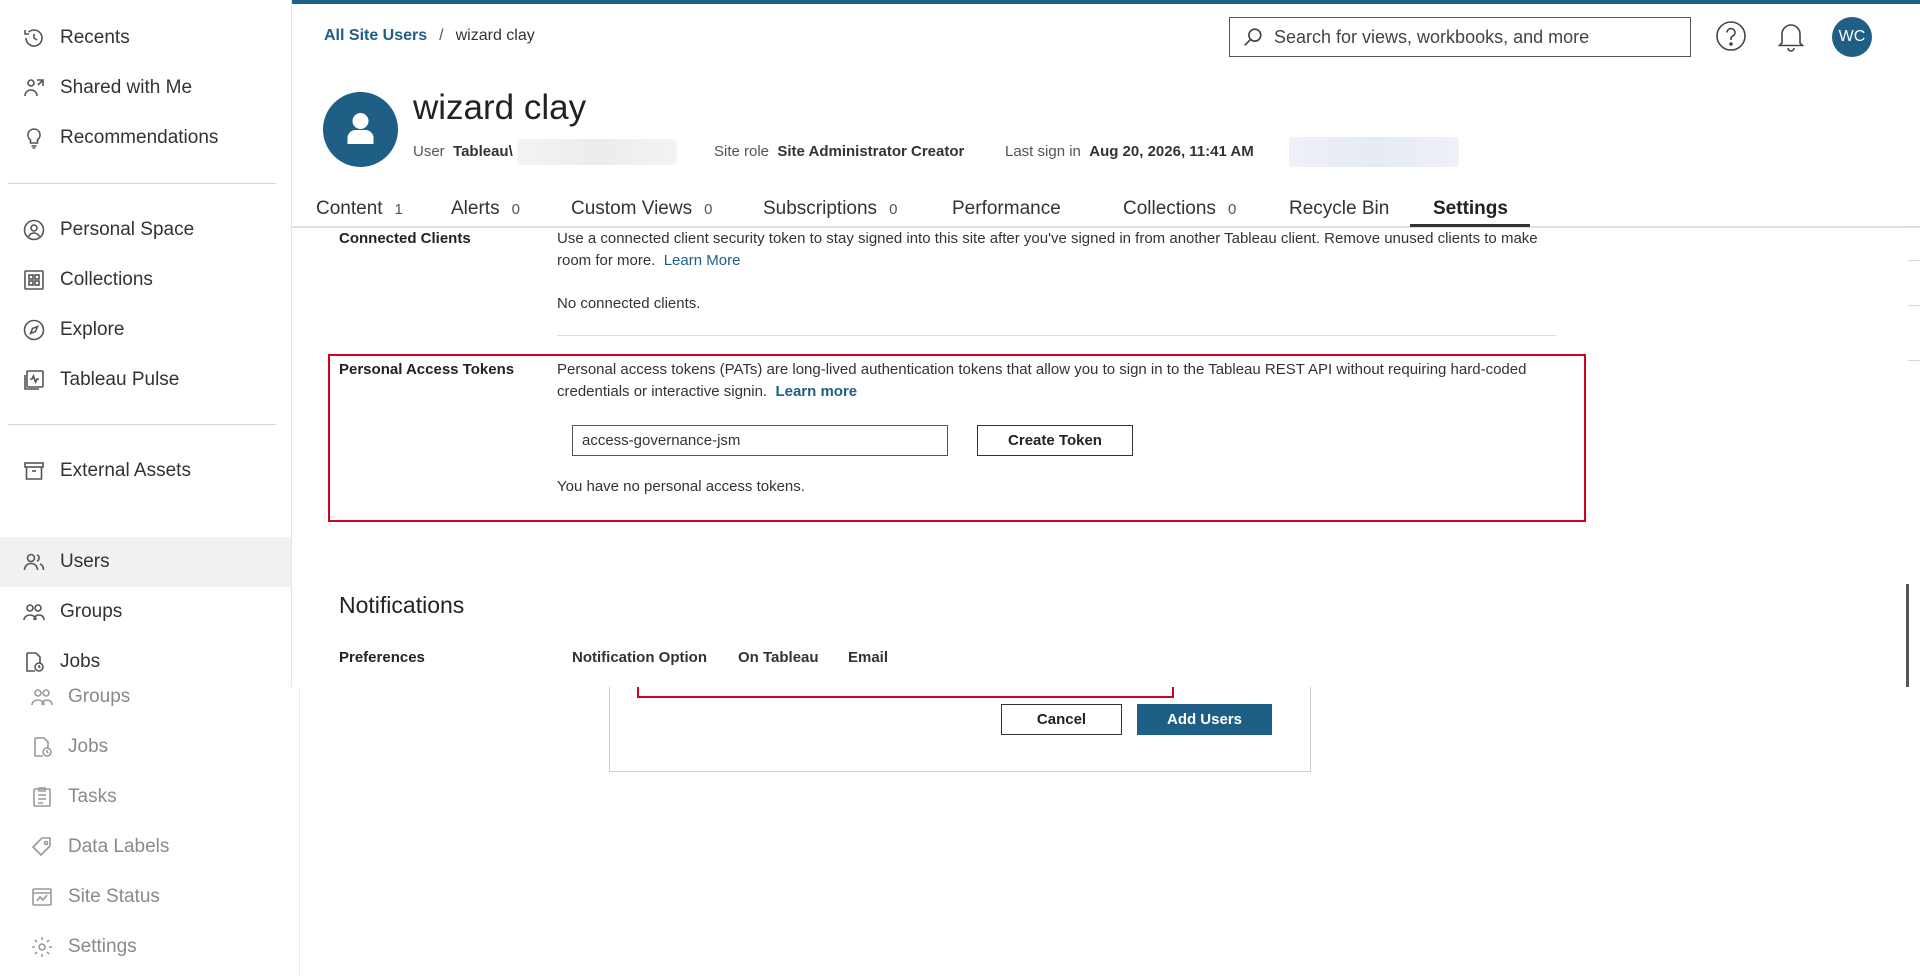 This screenshot has width=1920, height=976. I want to click on sidebar-item-label: Personal Space, so click(127, 229).